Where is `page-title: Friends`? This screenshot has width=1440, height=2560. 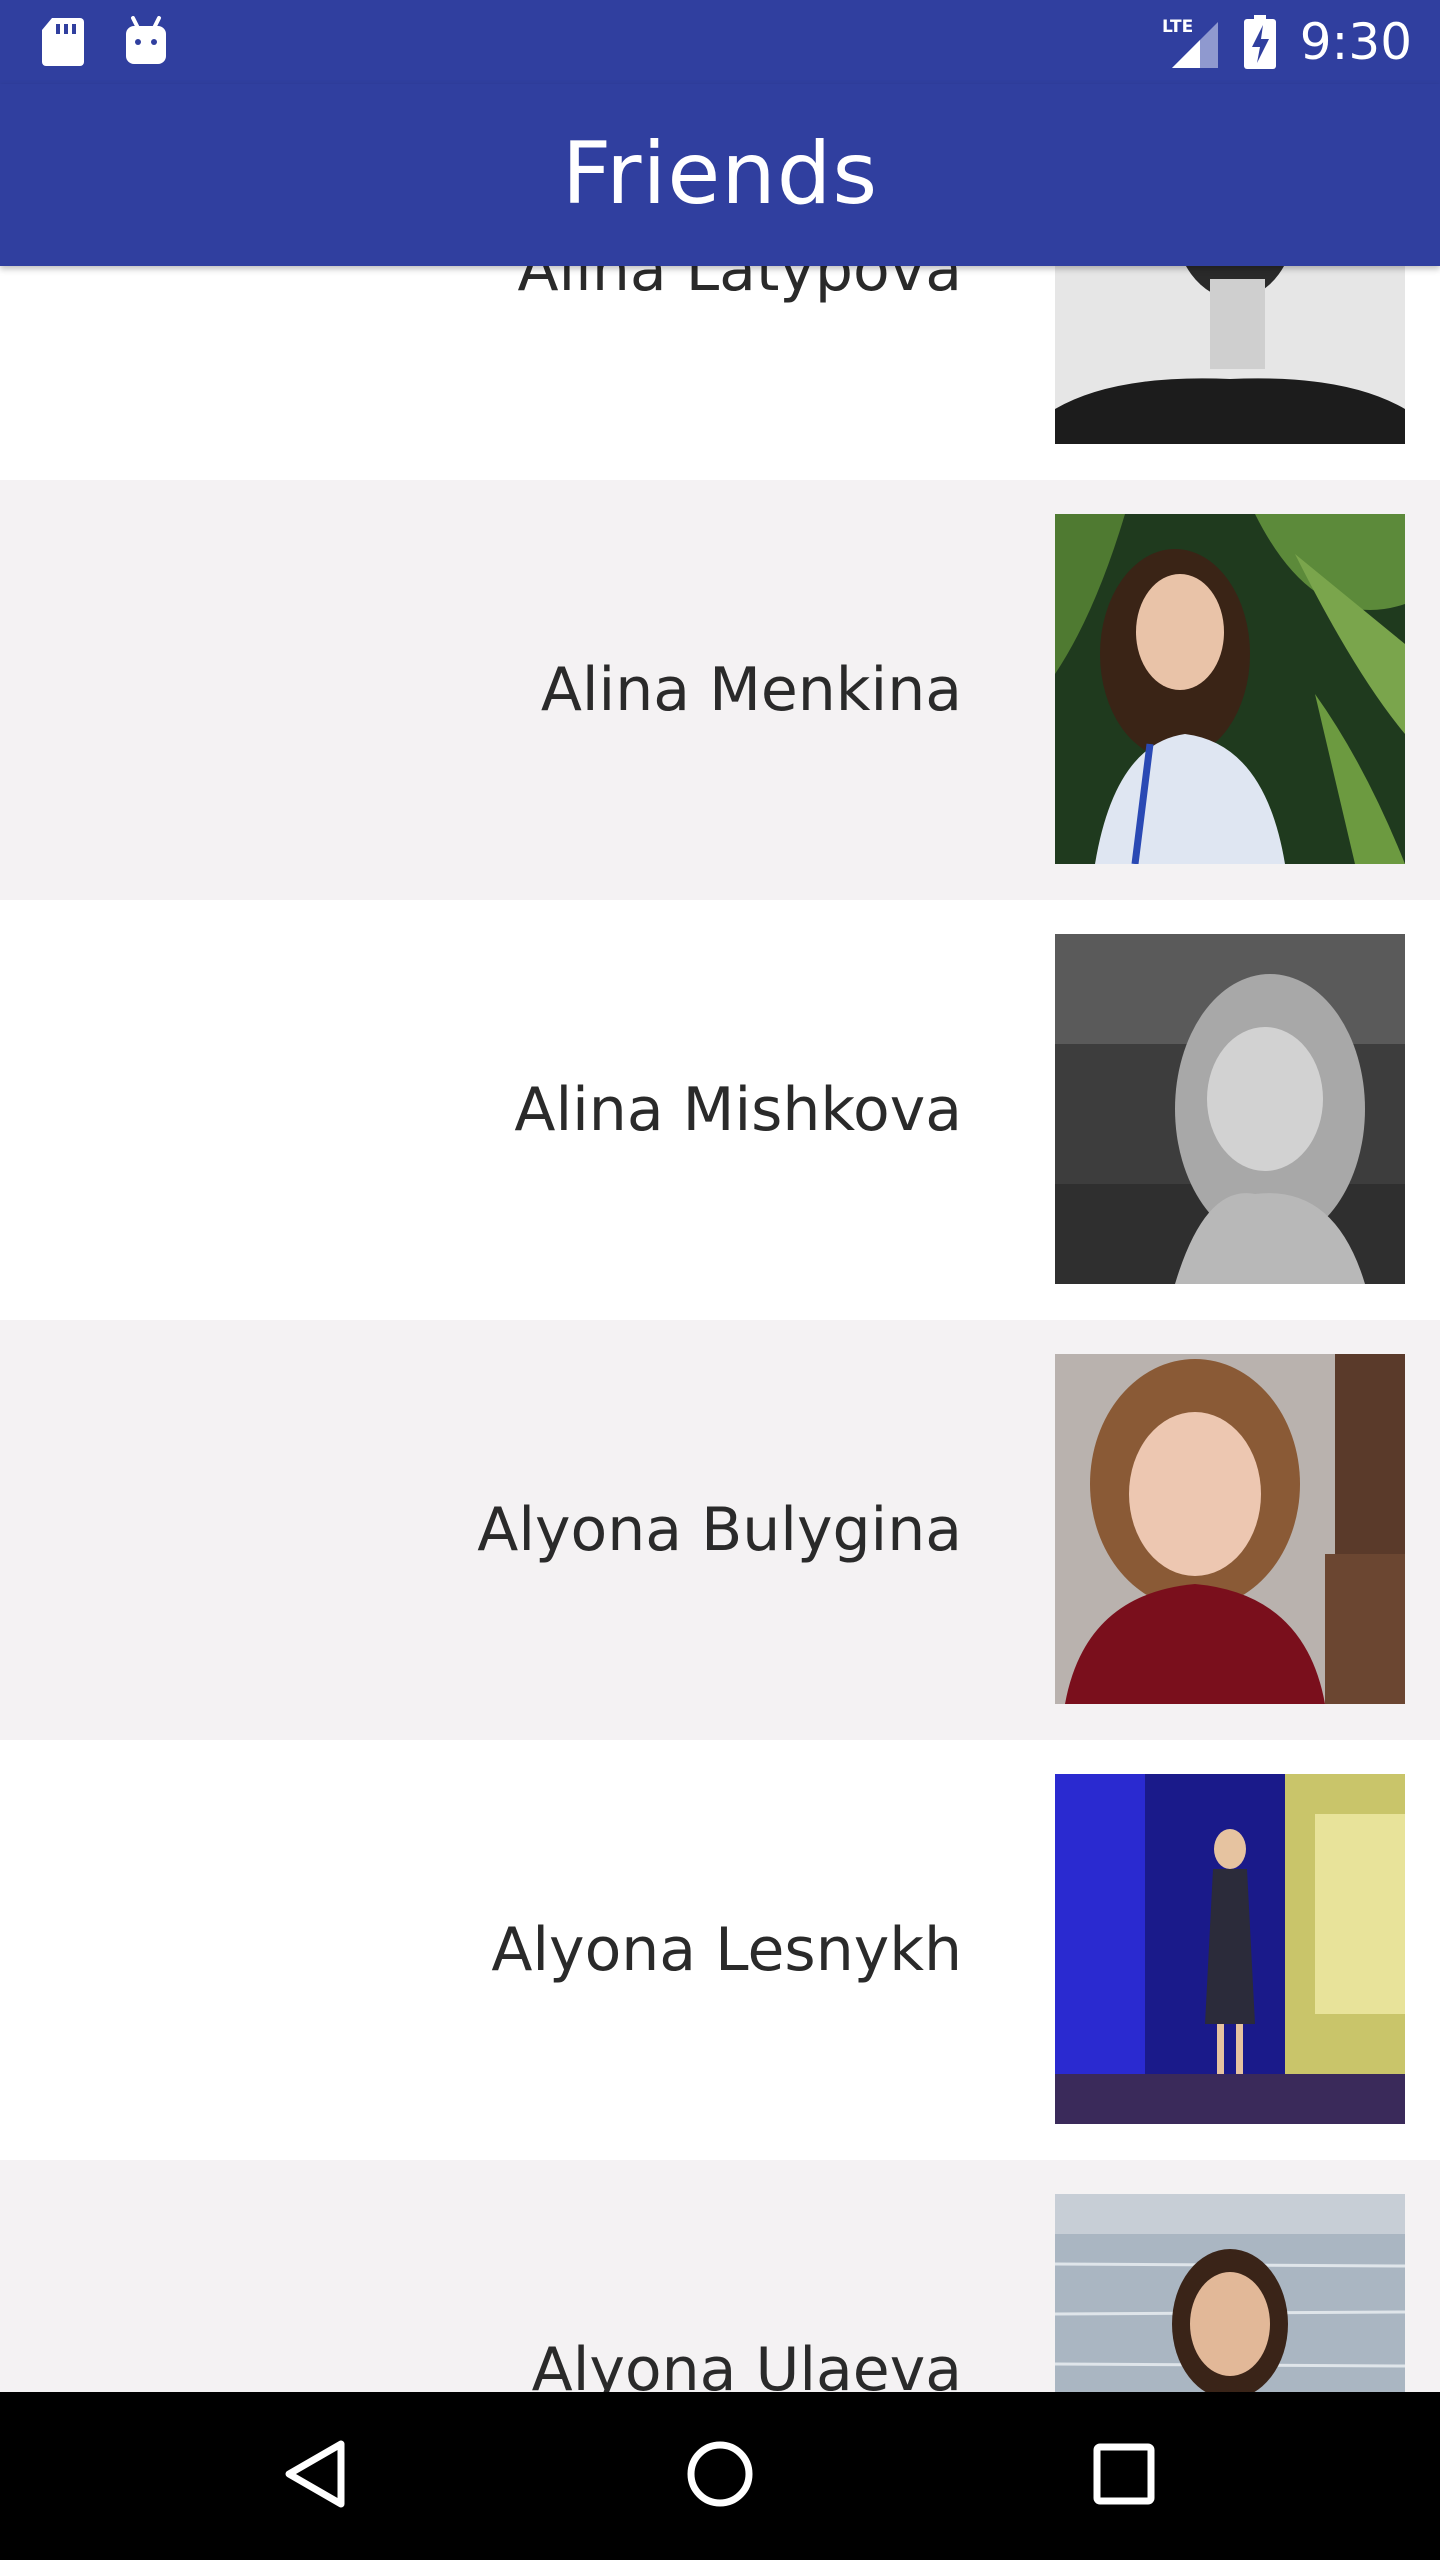
page-title: Friends is located at coordinates (720, 174).